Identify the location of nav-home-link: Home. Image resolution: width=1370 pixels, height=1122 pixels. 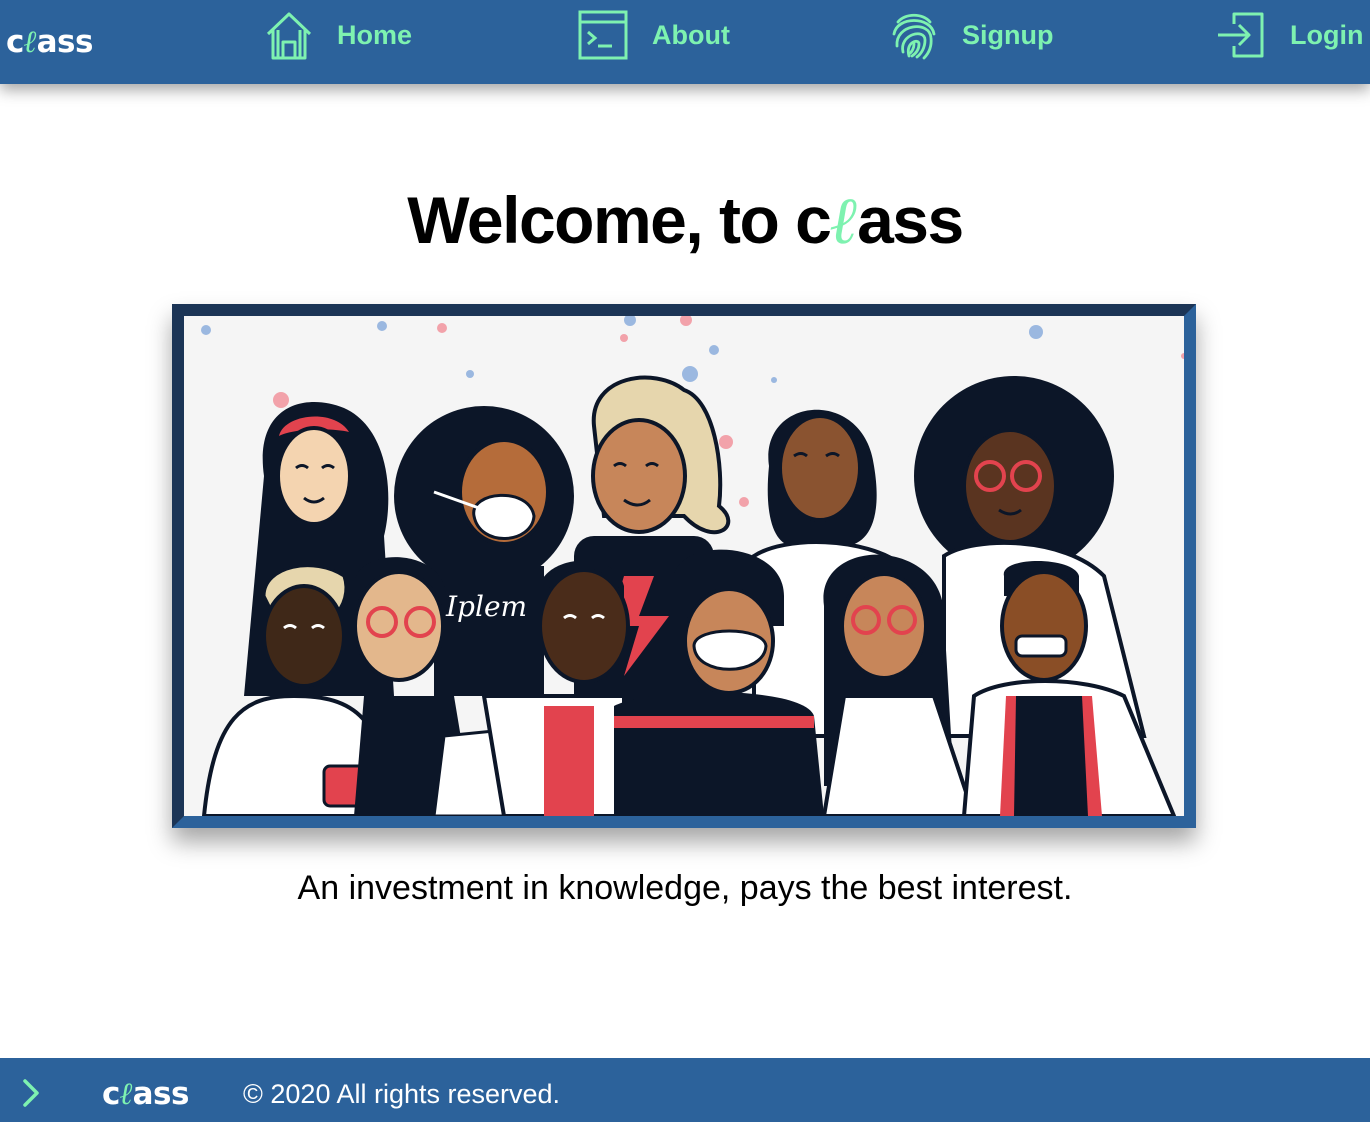
(338, 35).